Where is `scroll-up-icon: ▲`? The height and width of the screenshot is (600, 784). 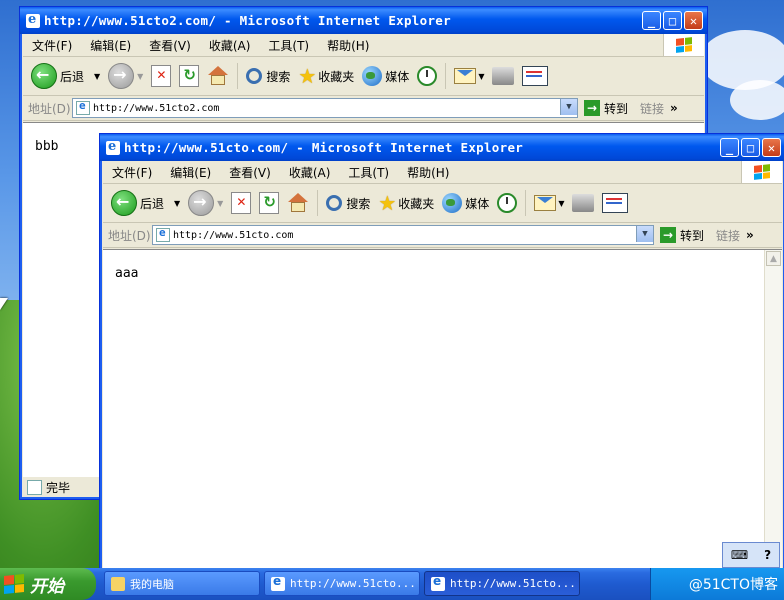 scroll-up-icon: ▲ is located at coordinates (773, 258).